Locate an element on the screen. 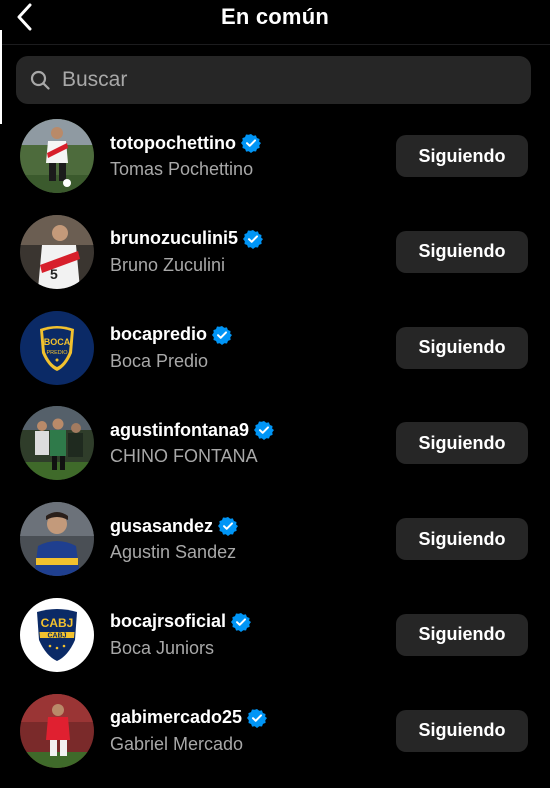  list-item: agustinfontana9 CHINO FONTANA Siguiendo is located at coordinates (275, 452).